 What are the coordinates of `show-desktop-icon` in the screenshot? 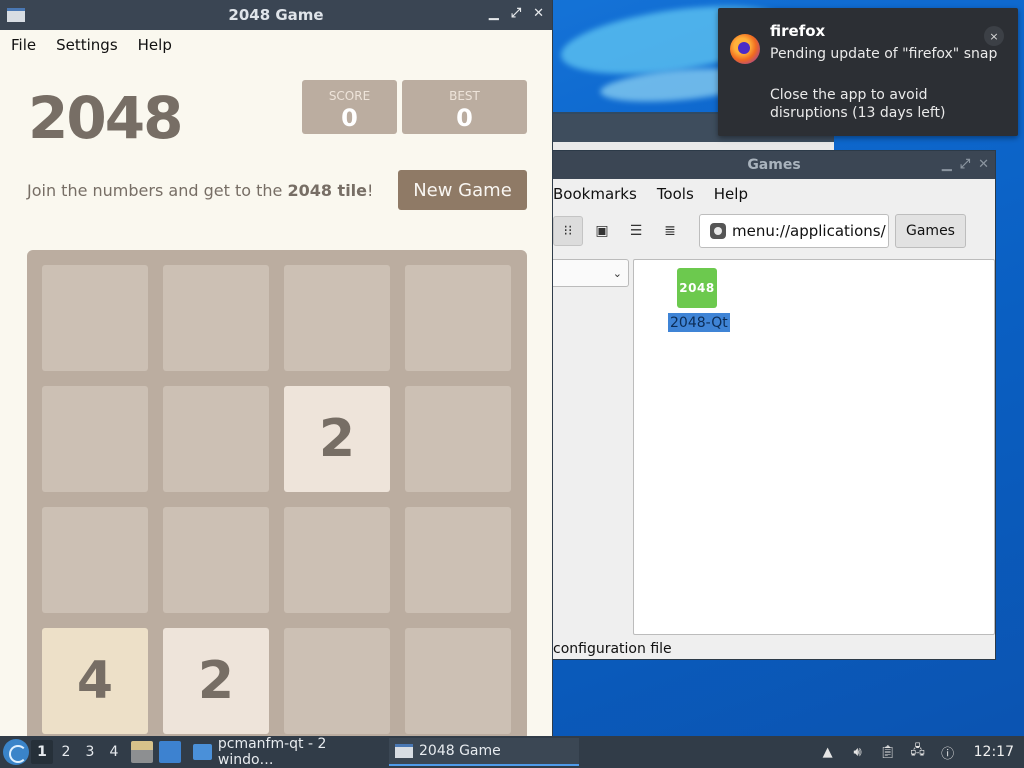 It's located at (170, 752).